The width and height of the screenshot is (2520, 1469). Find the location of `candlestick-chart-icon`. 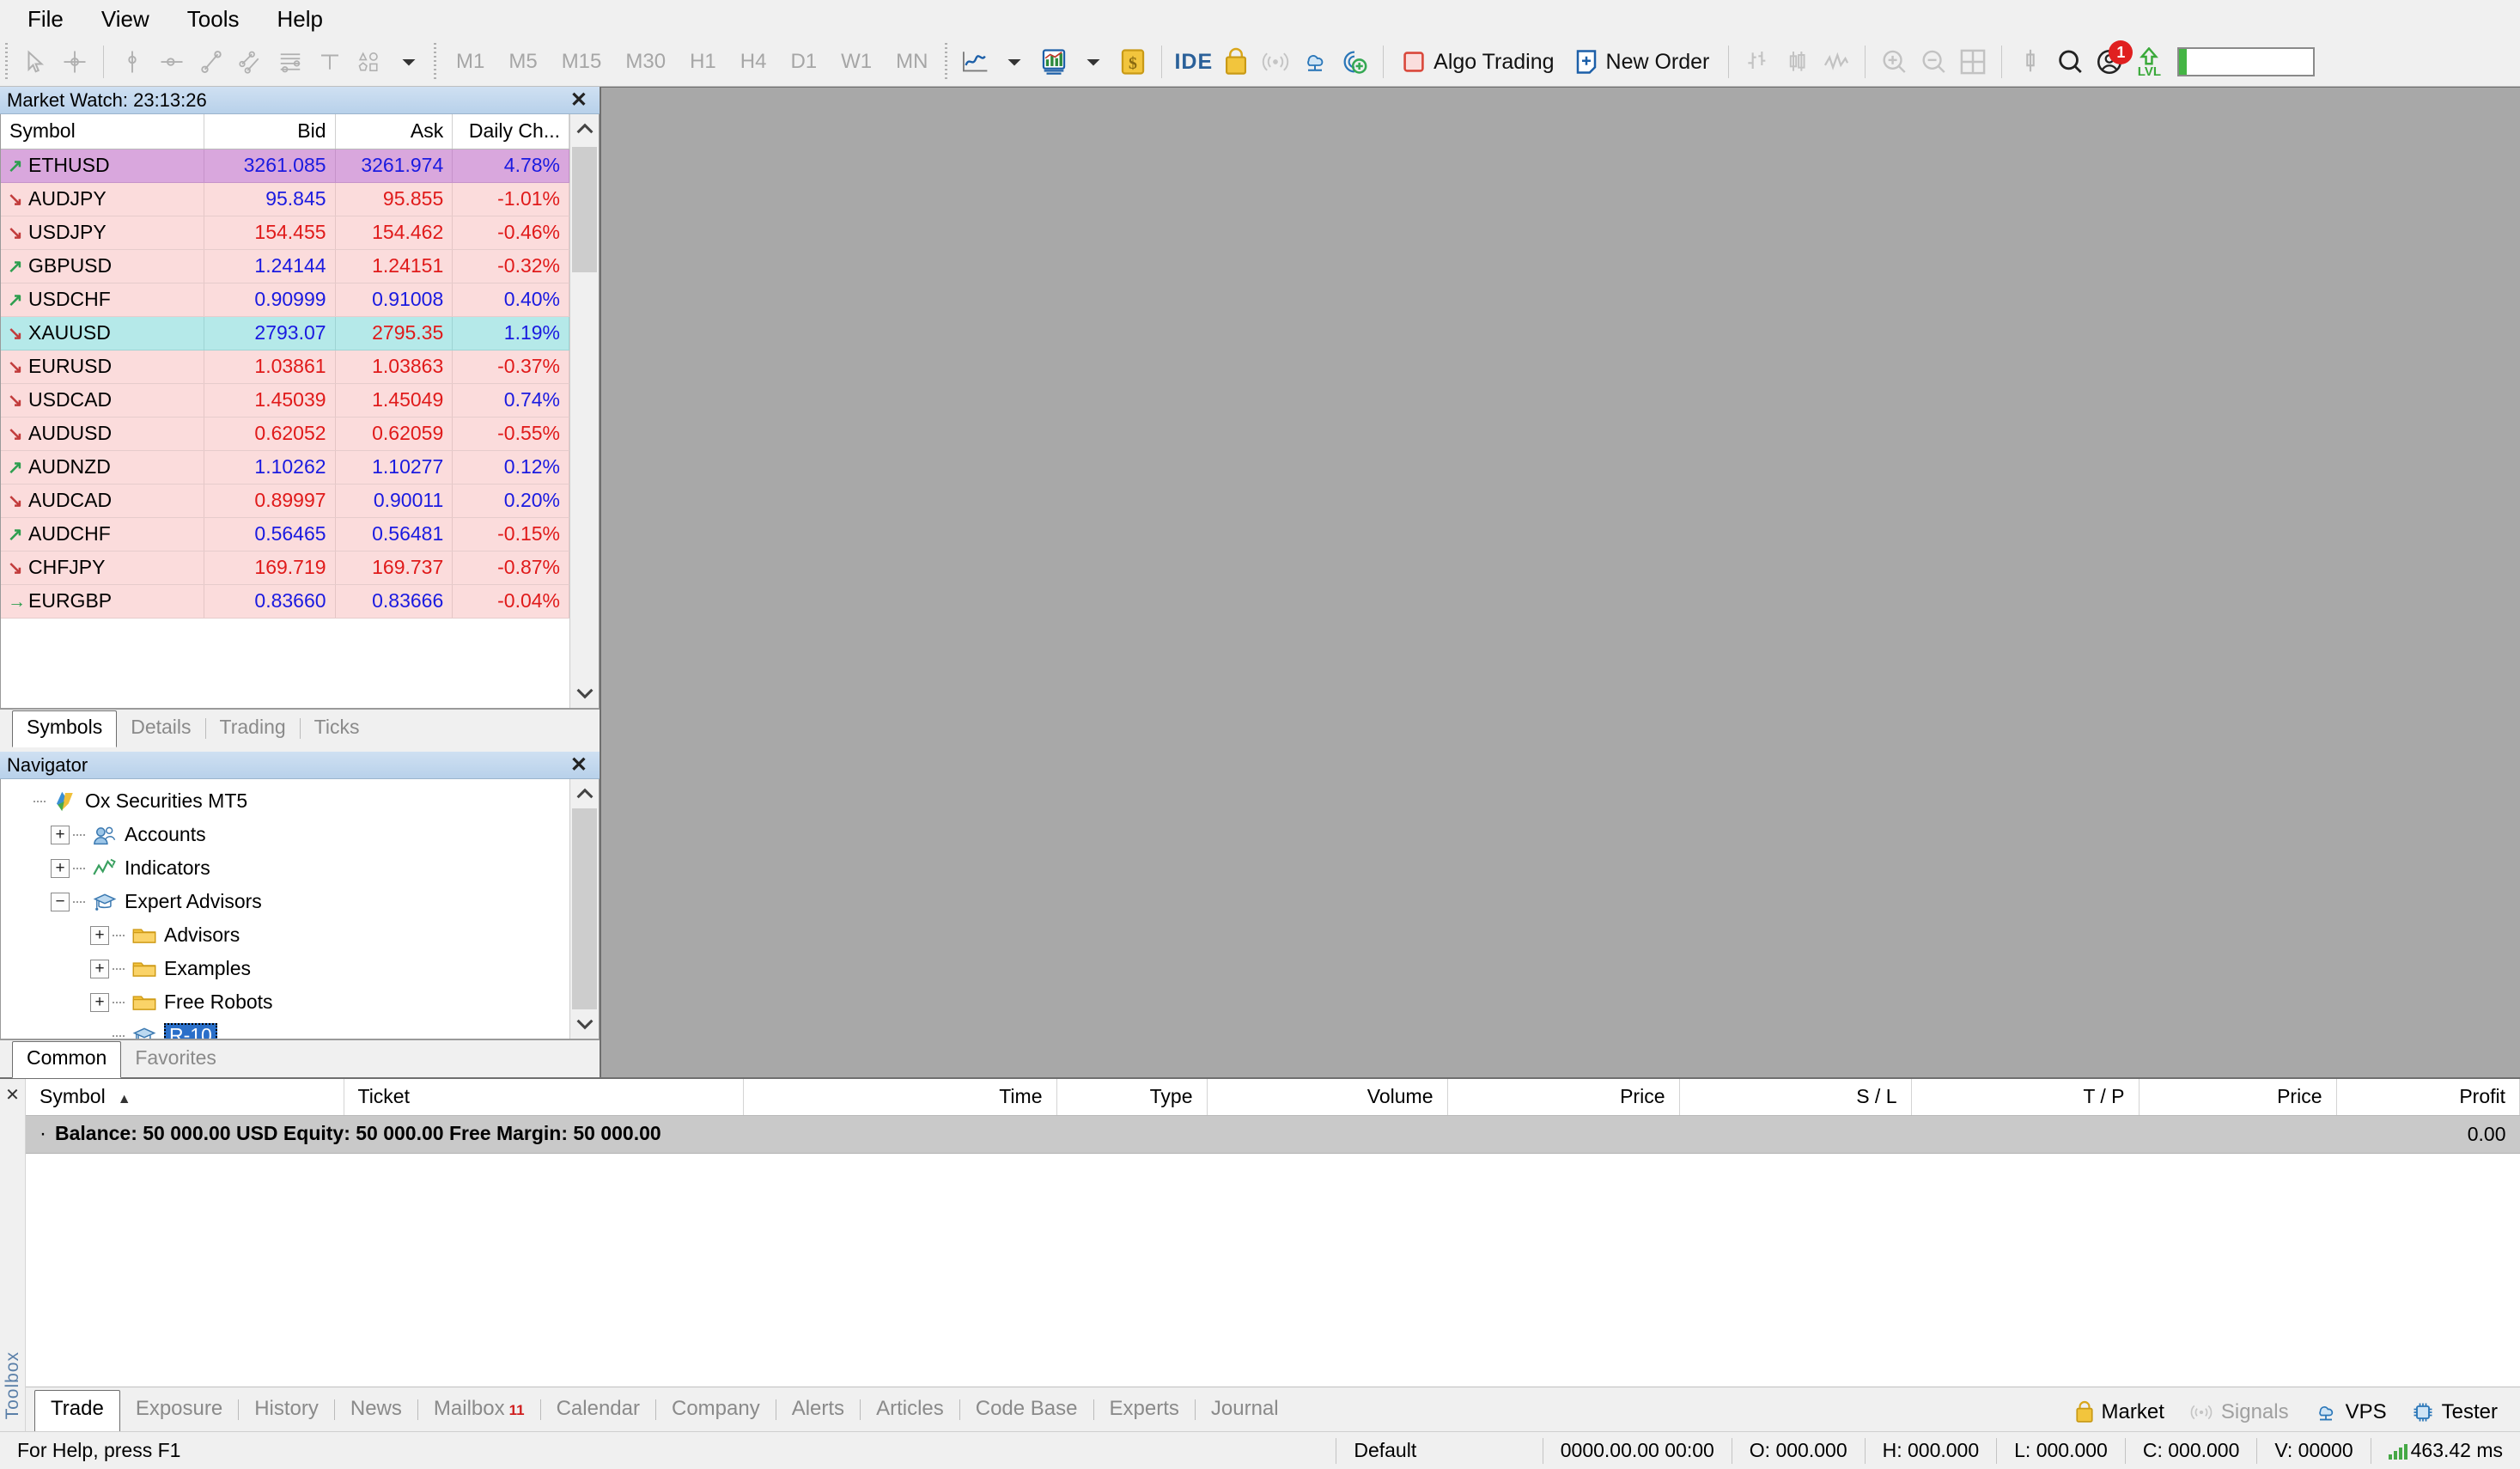

candlestick-chart-icon is located at coordinates (1054, 62).